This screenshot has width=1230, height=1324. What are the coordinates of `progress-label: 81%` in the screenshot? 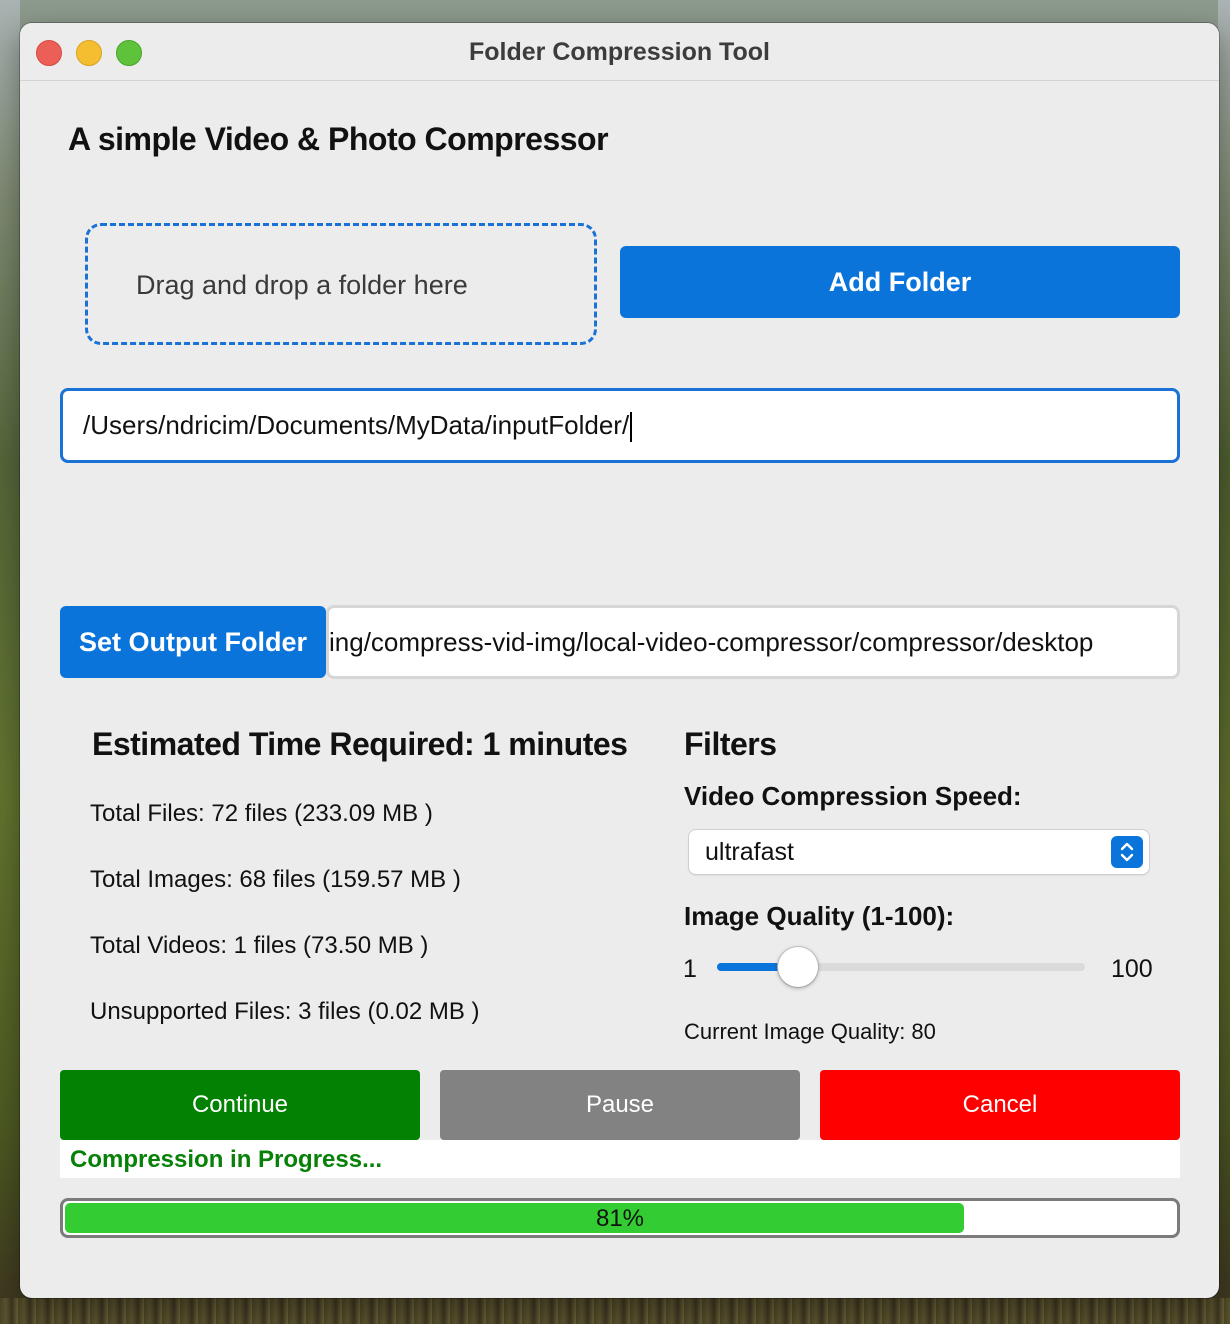 It's located at (620, 1218).